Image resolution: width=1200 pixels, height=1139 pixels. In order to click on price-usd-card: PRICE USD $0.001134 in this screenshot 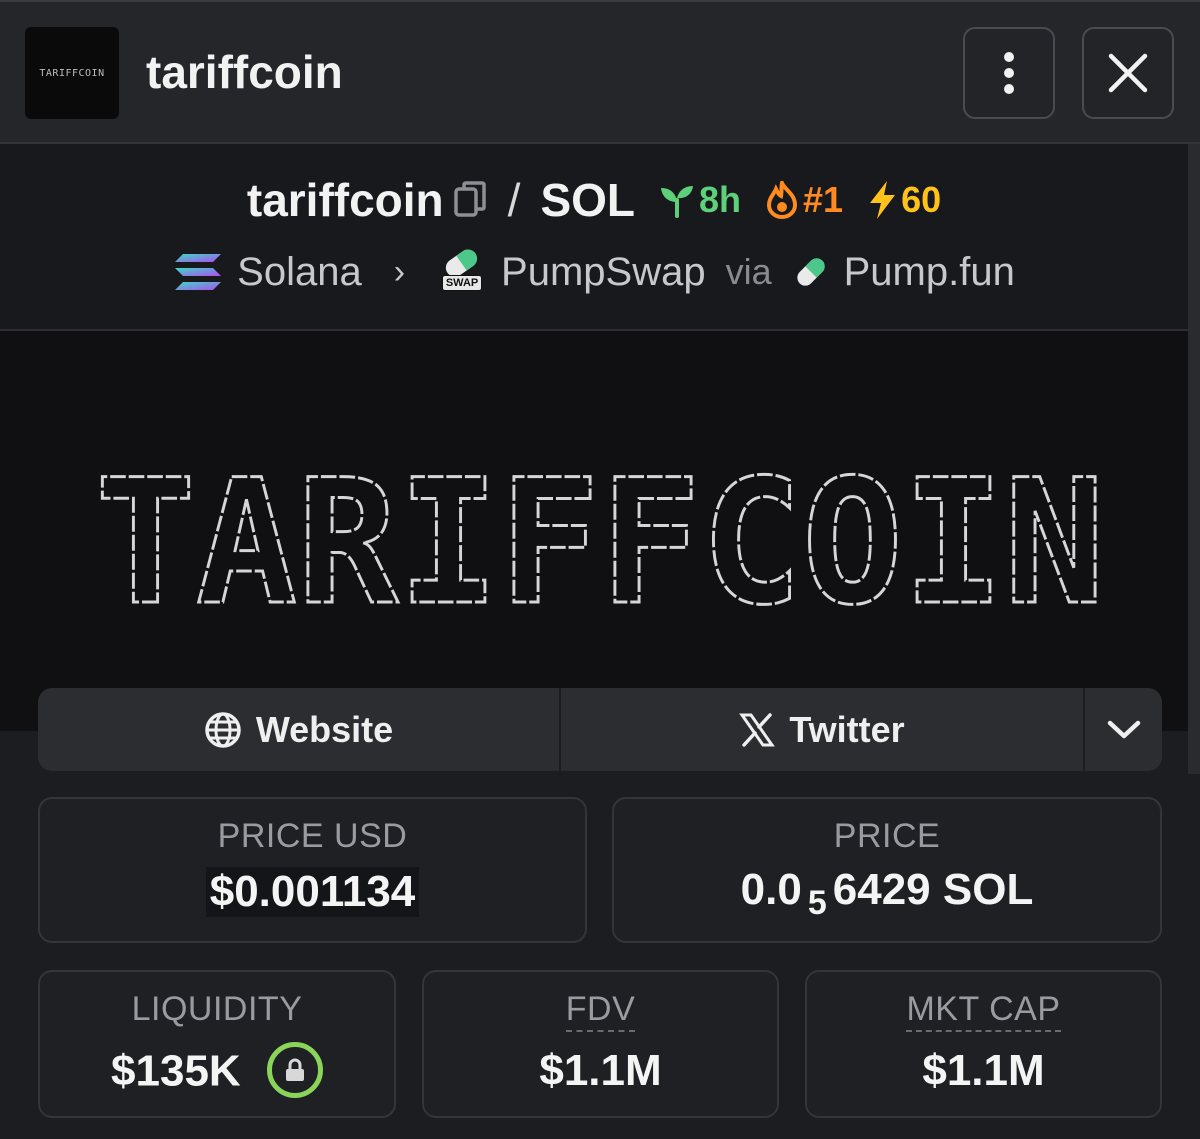, I will do `click(312, 870)`.